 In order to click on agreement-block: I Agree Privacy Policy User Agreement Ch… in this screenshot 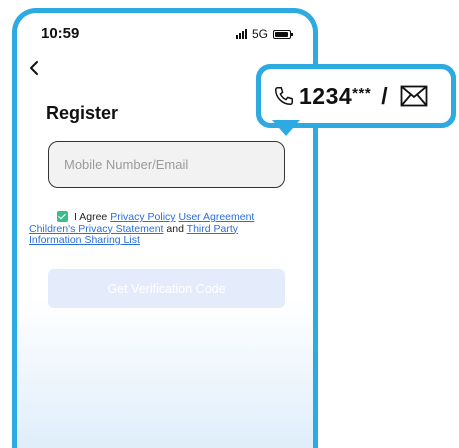, I will do `click(159, 229)`.